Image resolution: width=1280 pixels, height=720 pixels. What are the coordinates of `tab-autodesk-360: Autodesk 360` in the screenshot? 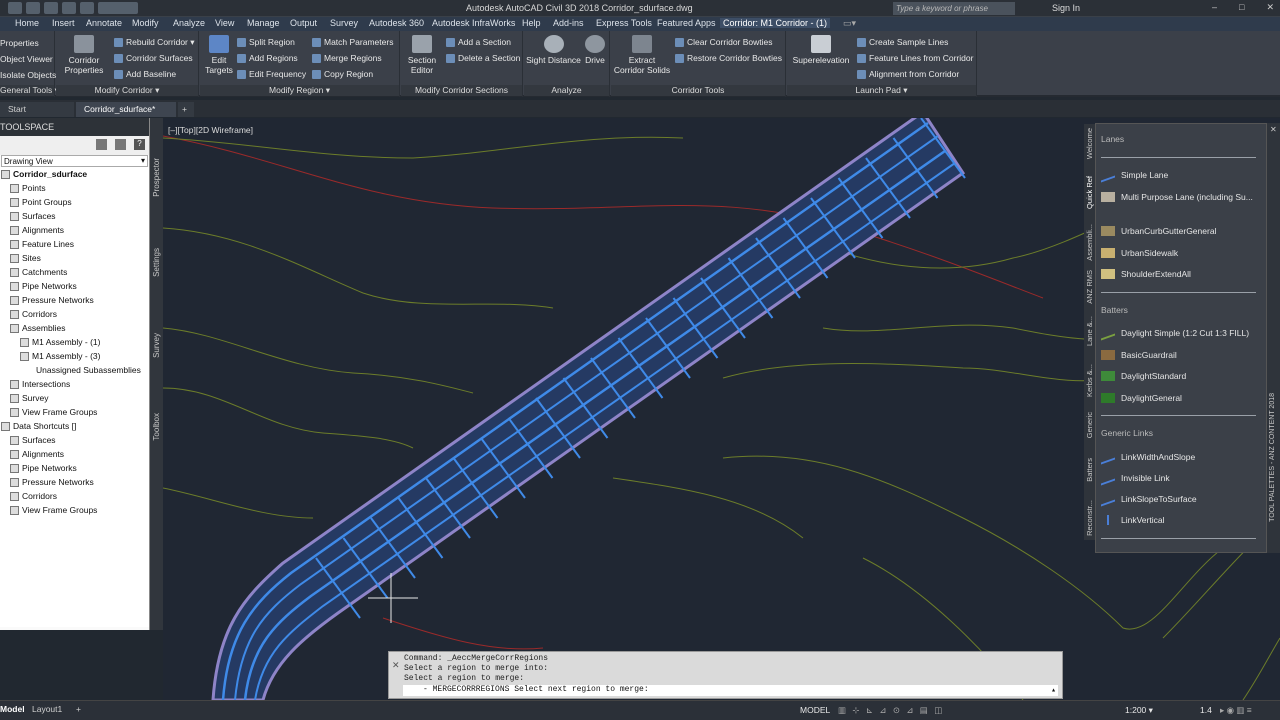 It's located at (396, 23).